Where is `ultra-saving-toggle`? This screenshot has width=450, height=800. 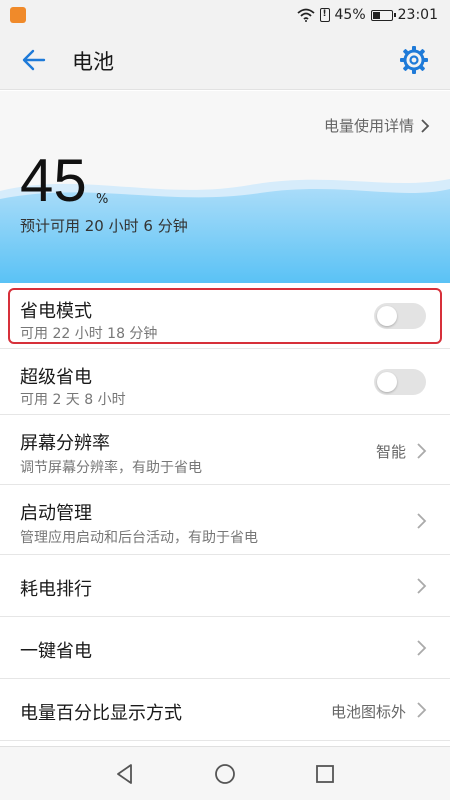 ultra-saving-toggle is located at coordinates (400, 382).